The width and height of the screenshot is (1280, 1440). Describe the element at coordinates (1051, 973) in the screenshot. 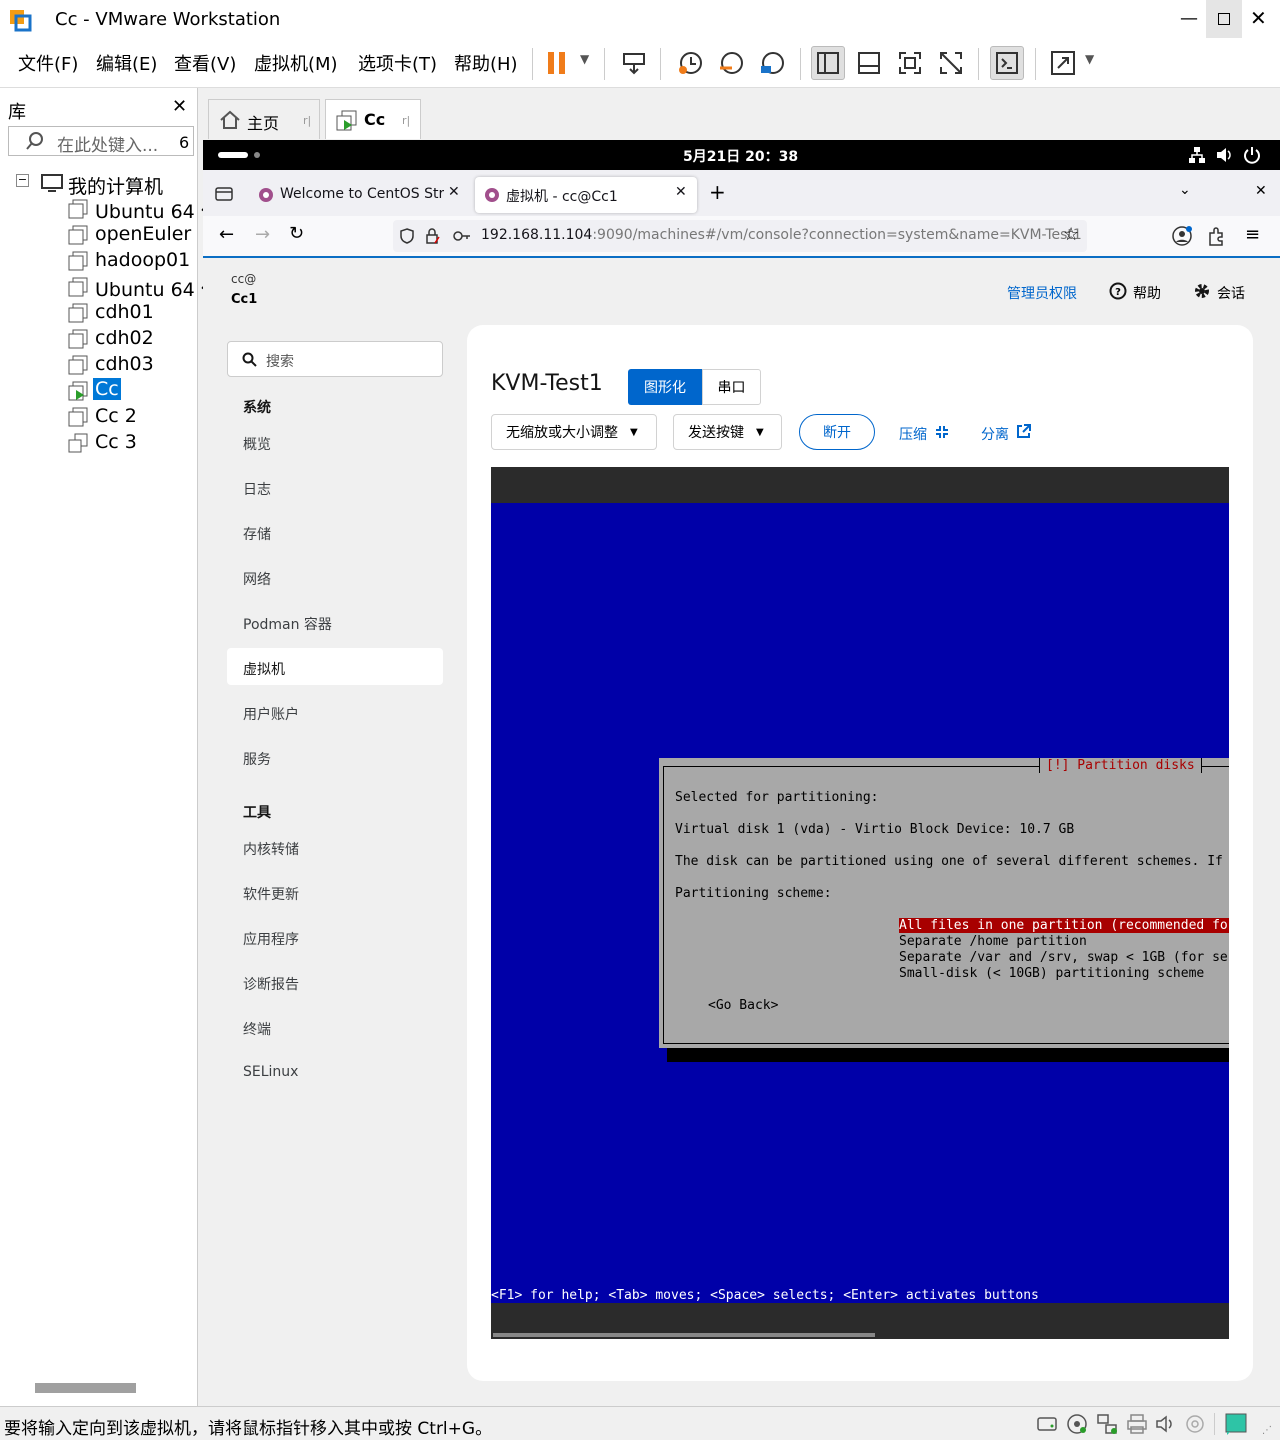

I see `scheme-option: Small-disk (< 10GB) partitioning scheme` at that location.